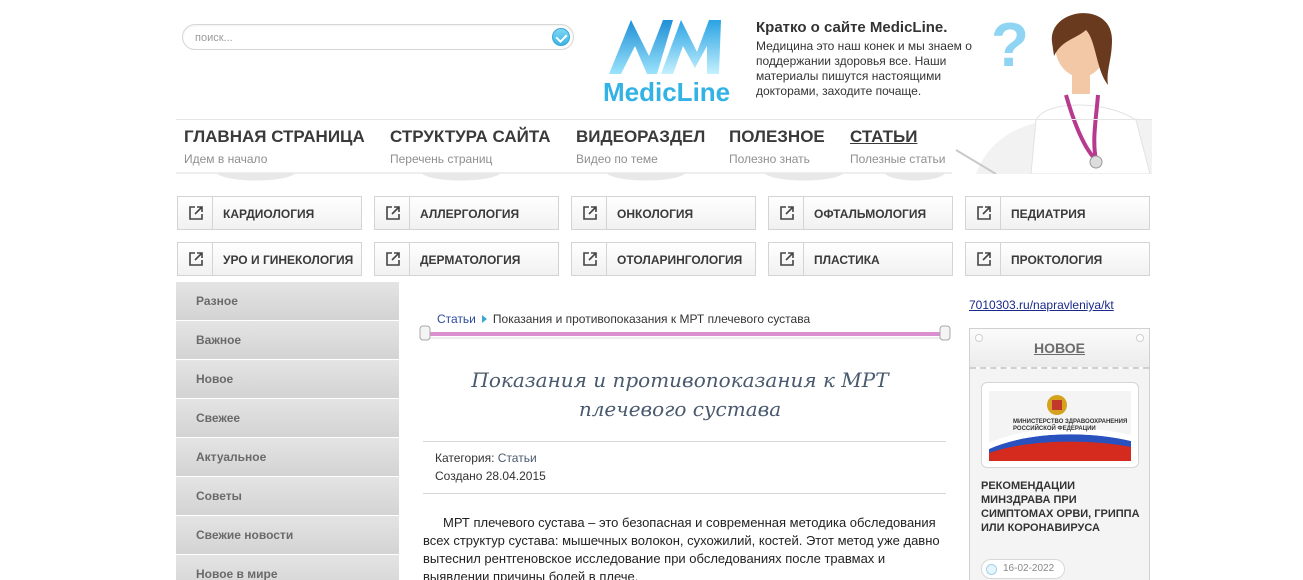 This screenshot has height=580, width=1303. Describe the element at coordinates (288, 260) in the screenshot. I see `category-label: УРО И ГИНЕКОЛОГИЯ` at that location.